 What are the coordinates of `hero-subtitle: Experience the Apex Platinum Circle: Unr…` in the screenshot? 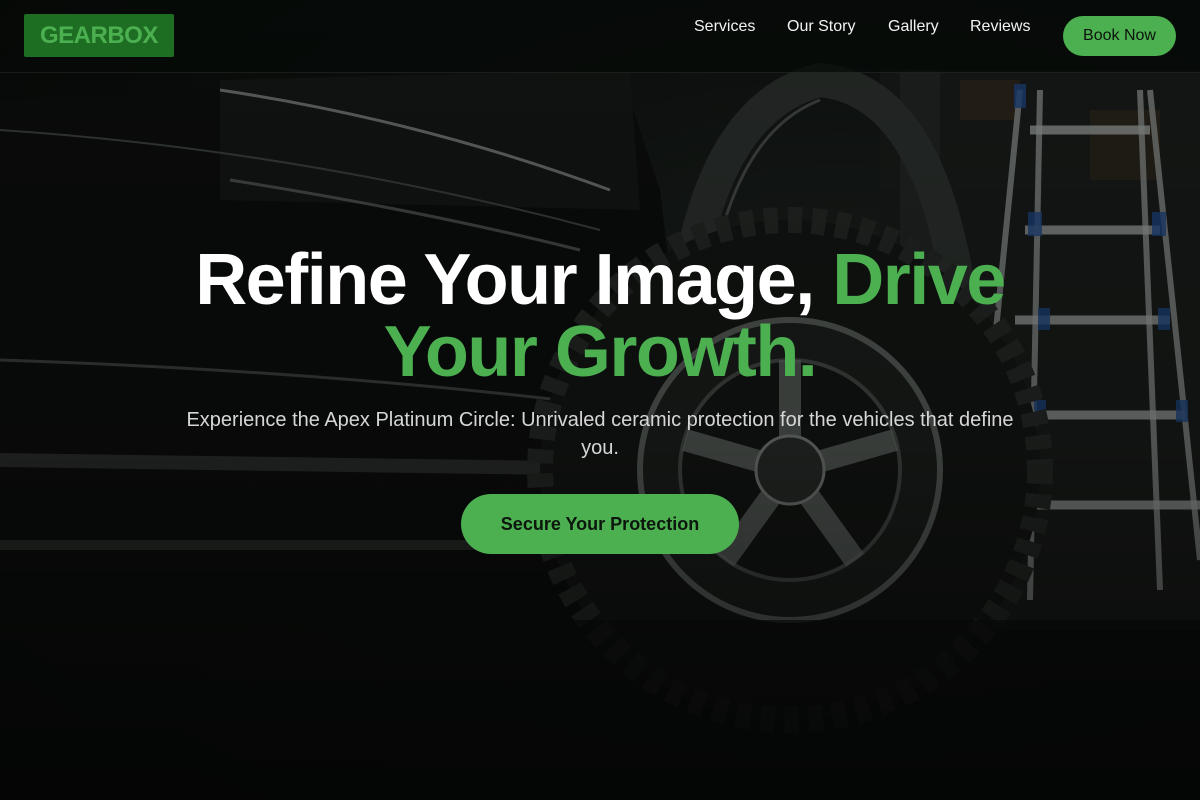 It's located at (600, 434).